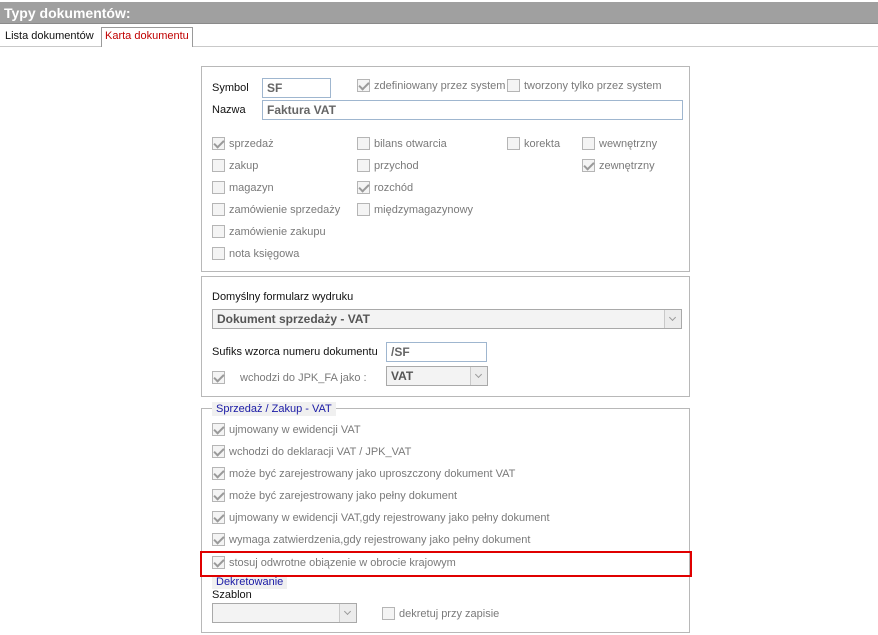 The width and height of the screenshot is (878, 635). What do you see at coordinates (230, 88) in the screenshot?
I see `symbol-label: Symbol` at bounding box center [230, 88].